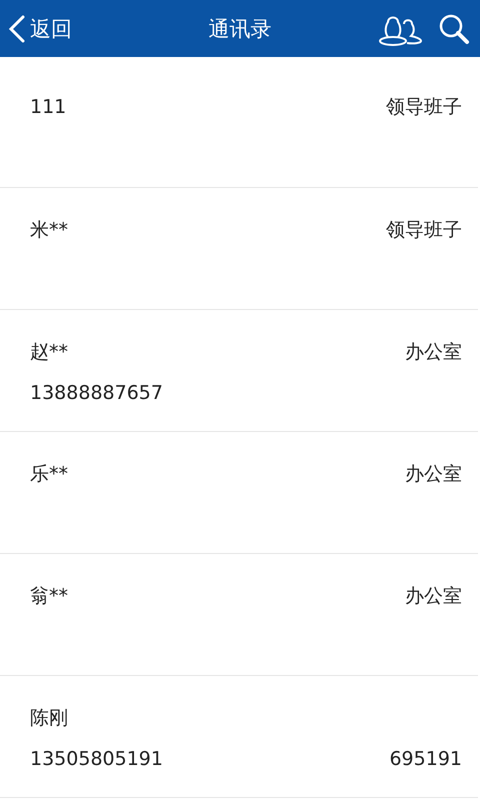 The image size is (480, 800). I want to click on contact-phone: 13505805191, so click(96, 759).